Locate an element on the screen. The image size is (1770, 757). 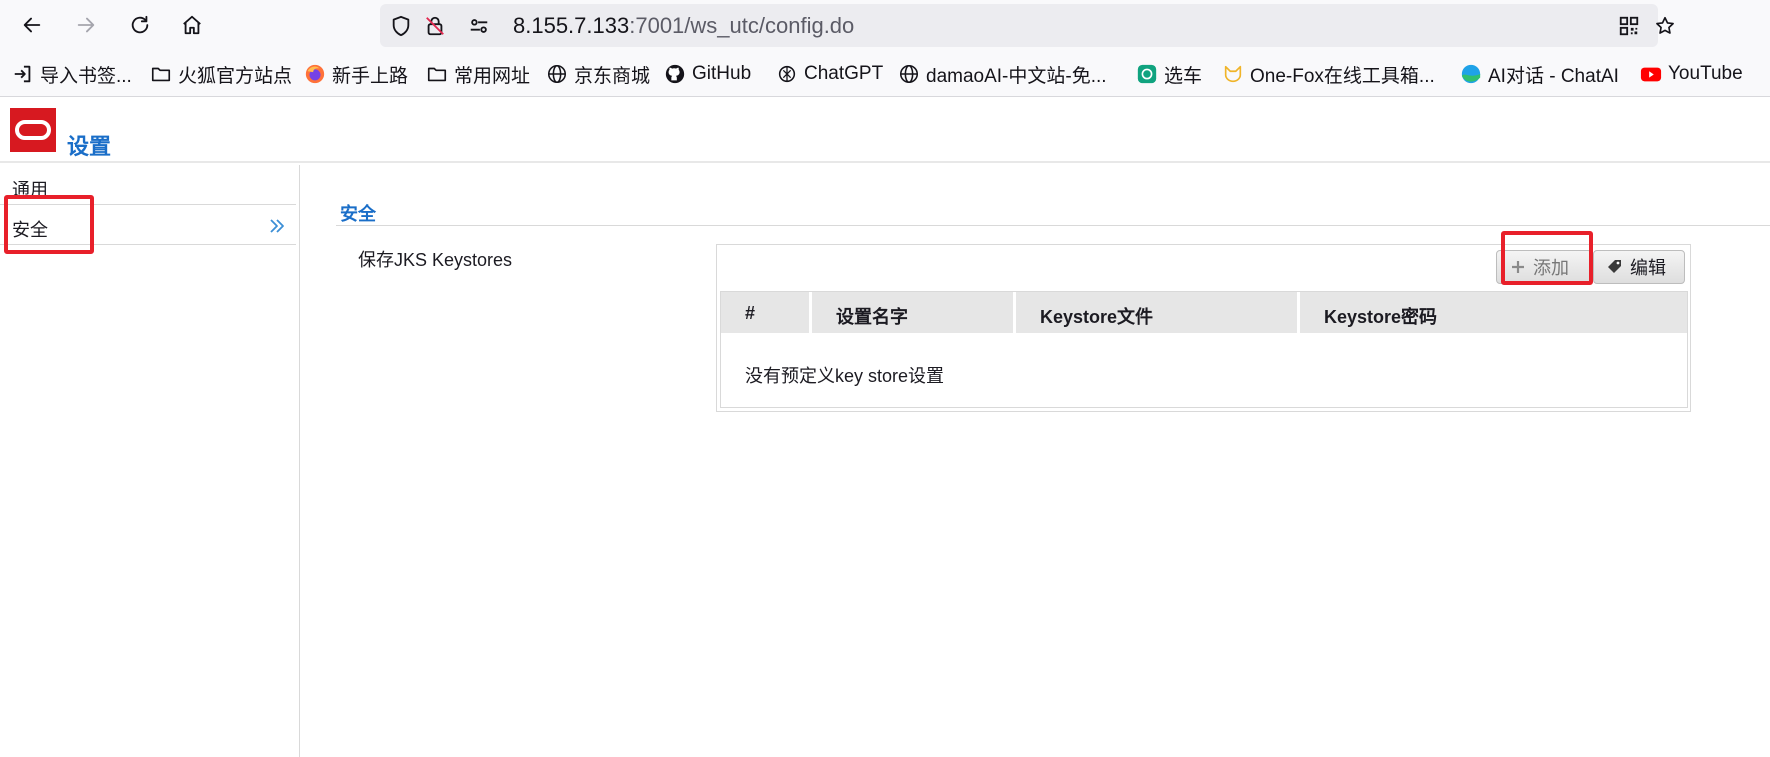
highlight-box-add is located at coordinates (1547, 258).